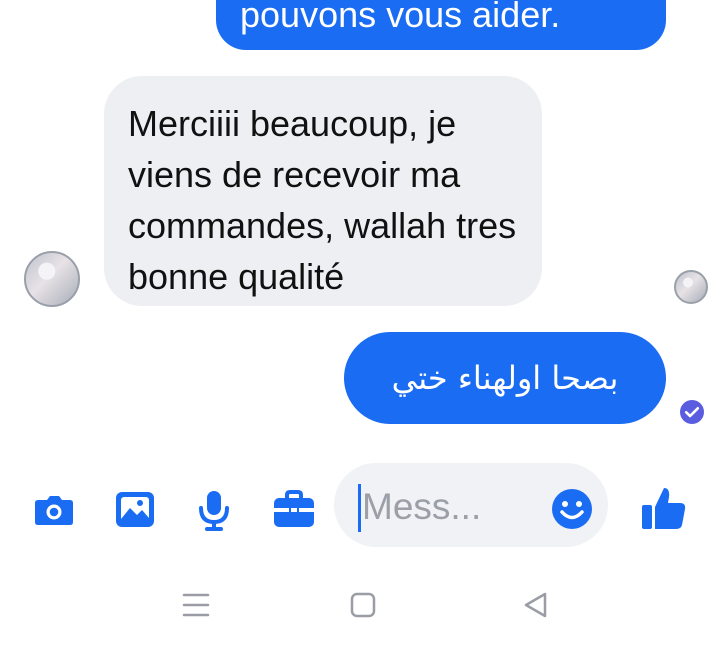 The image size is (714, 648). I want to click on camera-icon, so click(54, 510).